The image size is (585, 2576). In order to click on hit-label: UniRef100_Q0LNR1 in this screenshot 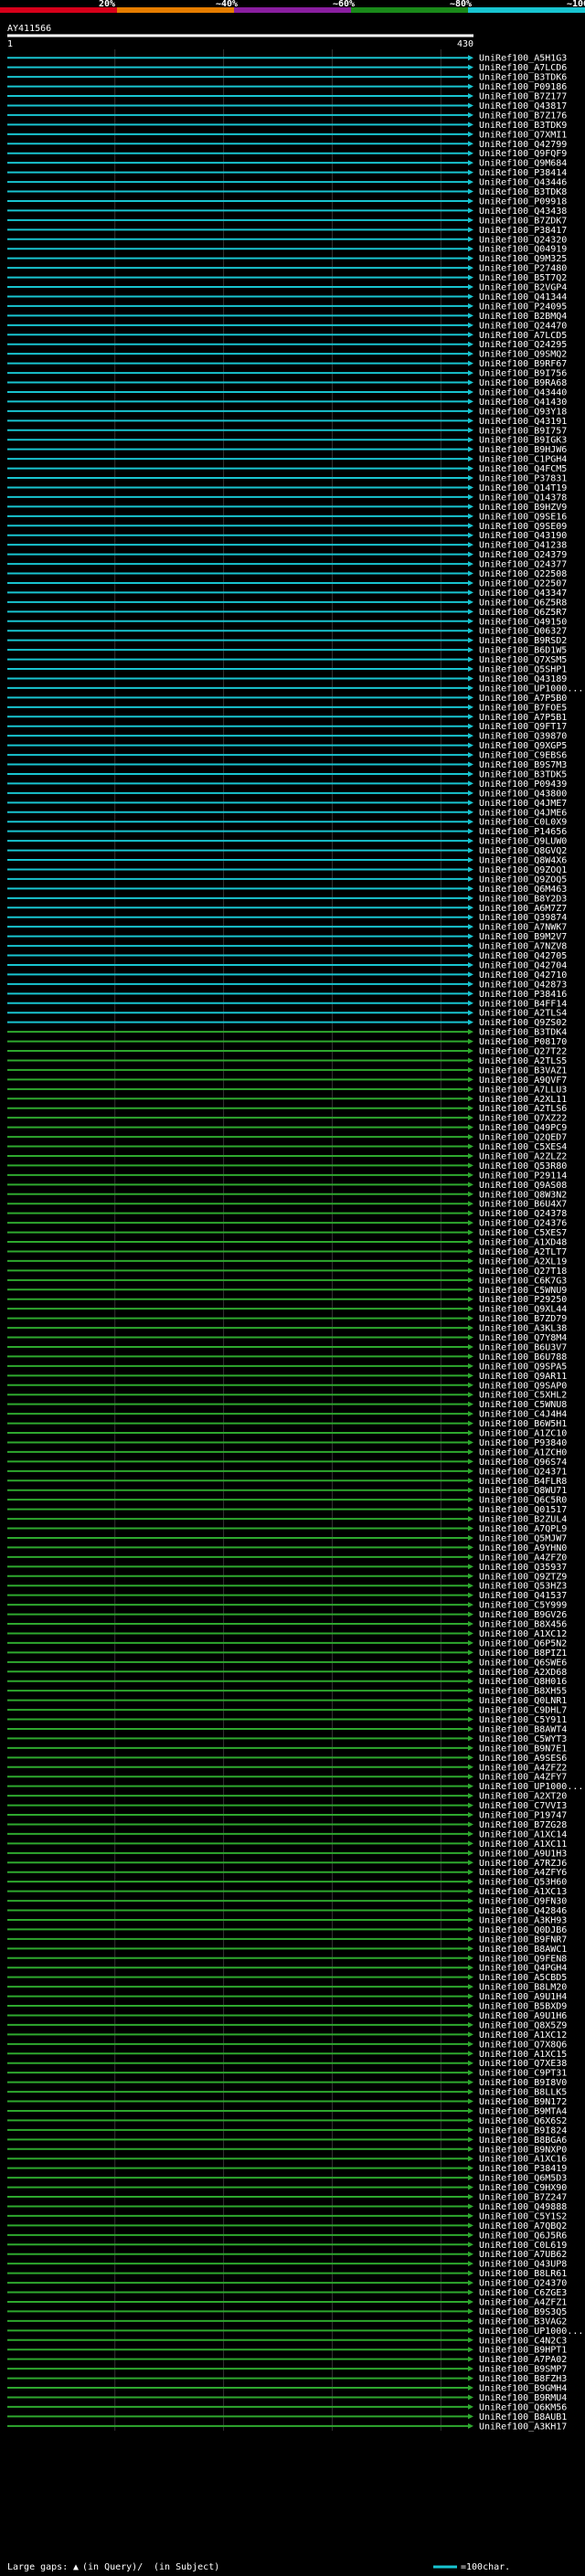, I will do `click(523, 1701)`.